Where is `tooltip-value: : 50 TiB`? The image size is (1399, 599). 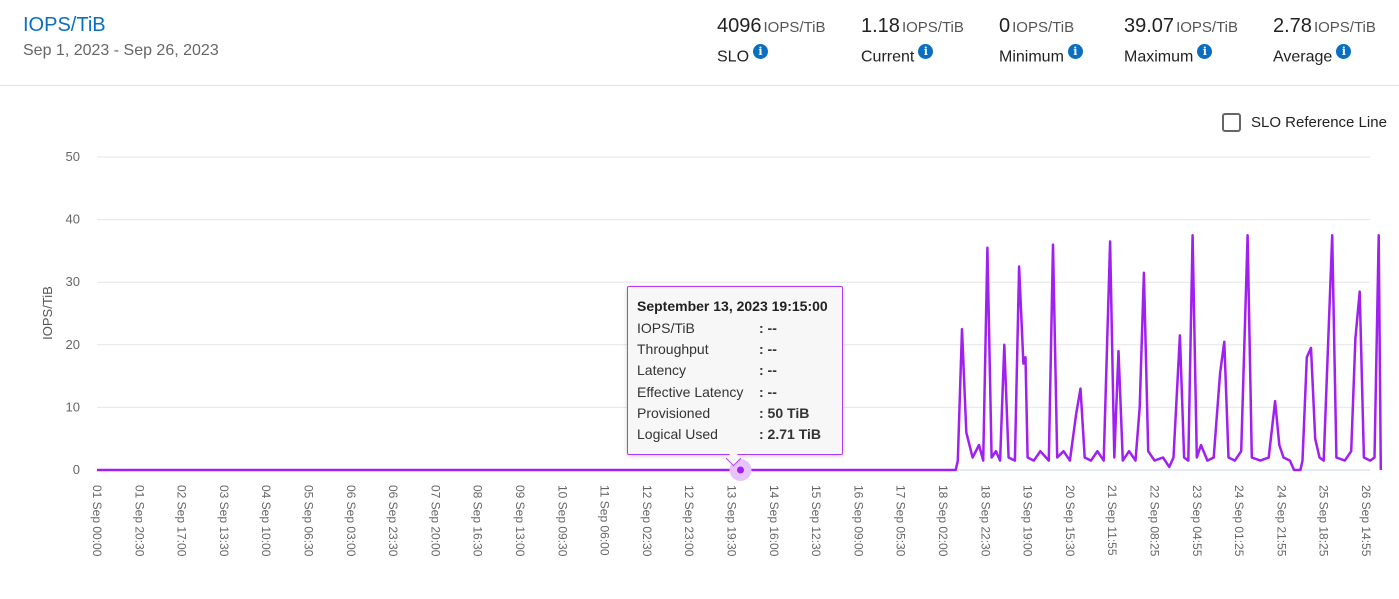 tooltip-value: : 50 TiB is located at coordinates (784, 413).